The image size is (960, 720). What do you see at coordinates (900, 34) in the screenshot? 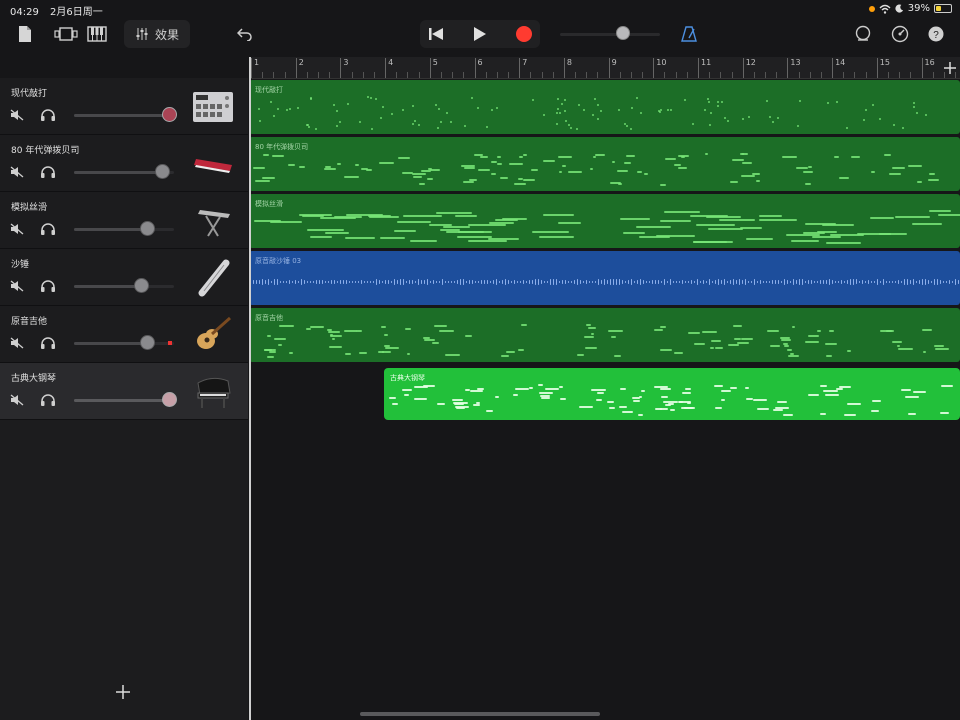
I see `settings-button` at bounding box center [900, 34].